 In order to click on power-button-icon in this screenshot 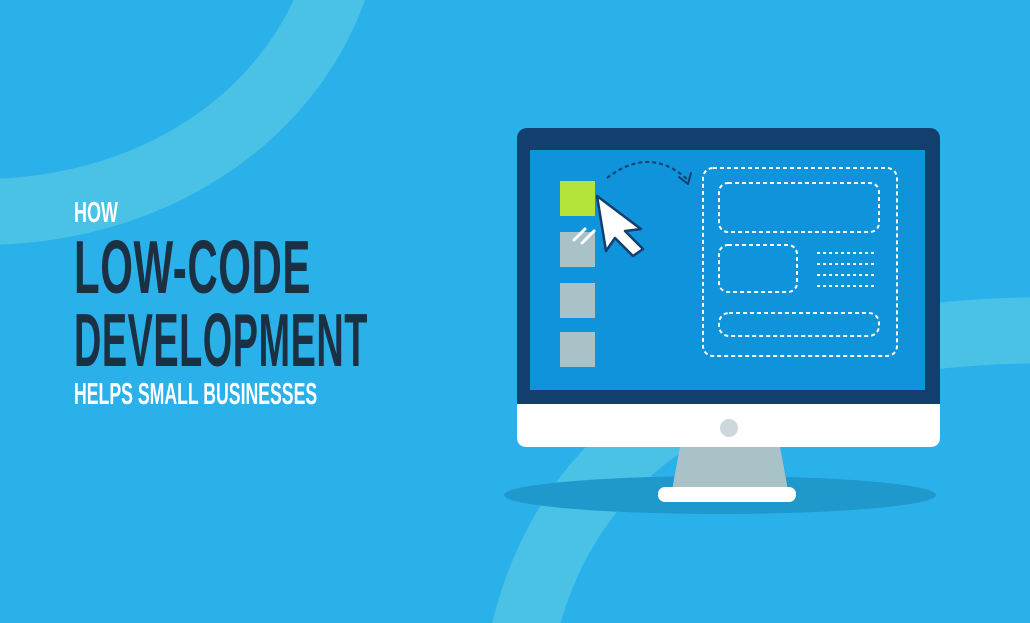, I will do `click(729, 428)`.